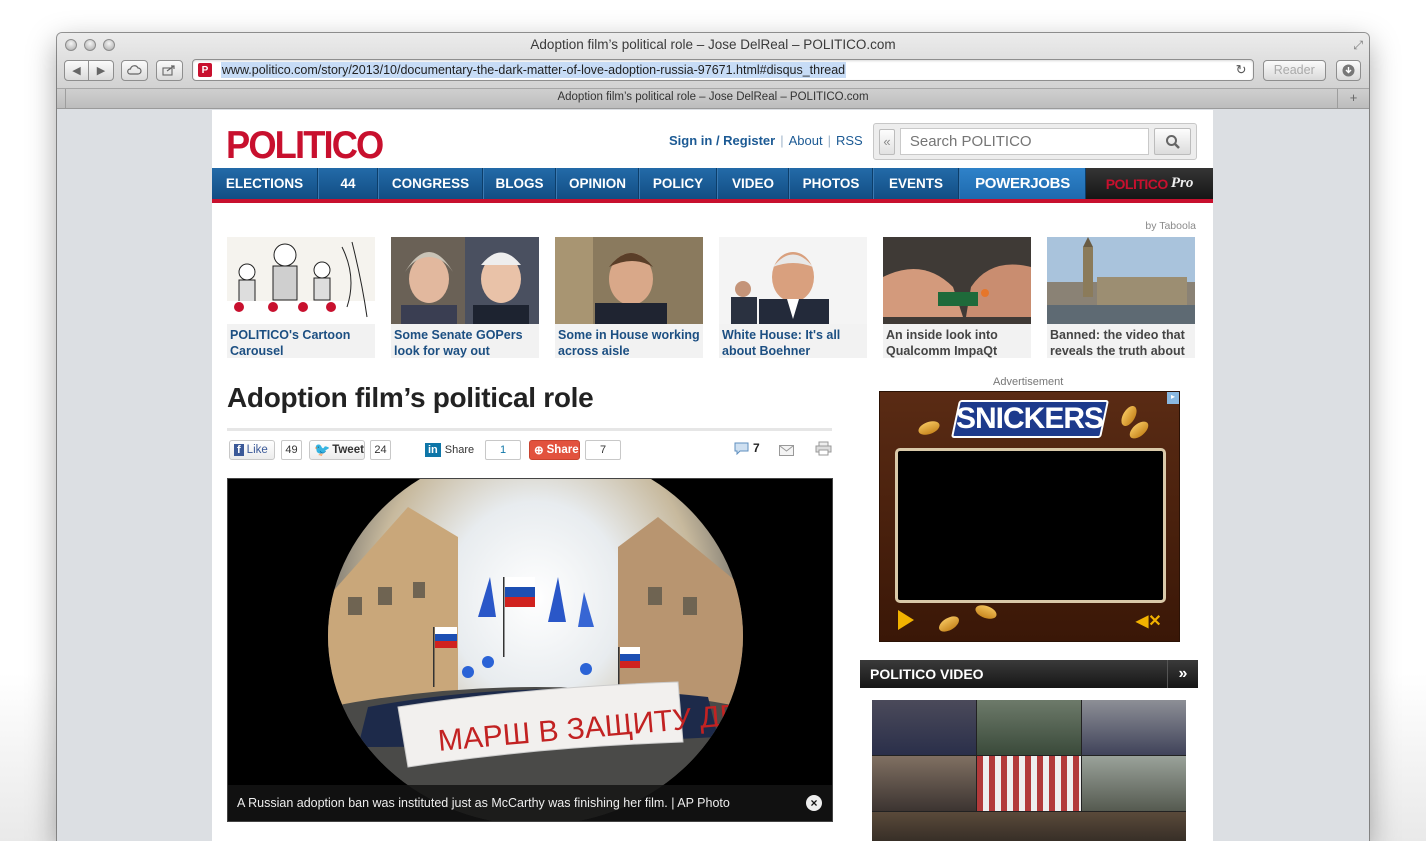 The image size is (1426, 841). Describe the element at coordinates (252, 450) in the screenshot. I see `facebook-like-button: f Like` at that location.